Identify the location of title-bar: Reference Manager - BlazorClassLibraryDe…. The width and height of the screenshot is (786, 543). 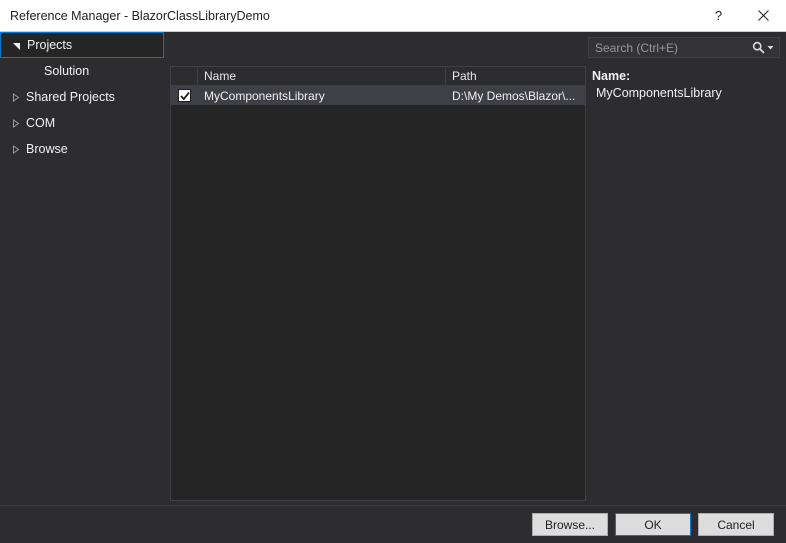
(393, 16).